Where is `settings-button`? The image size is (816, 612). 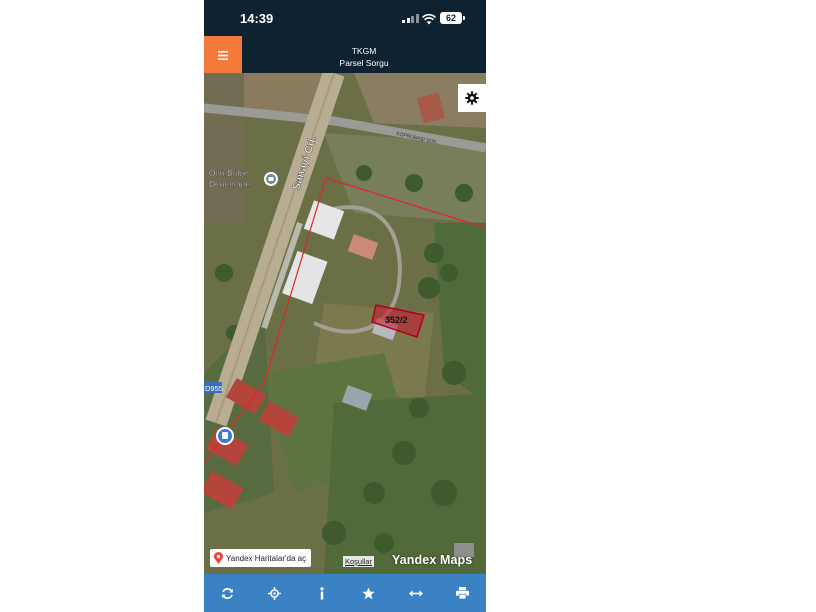
settings-button is located at coordinates (472, 98).